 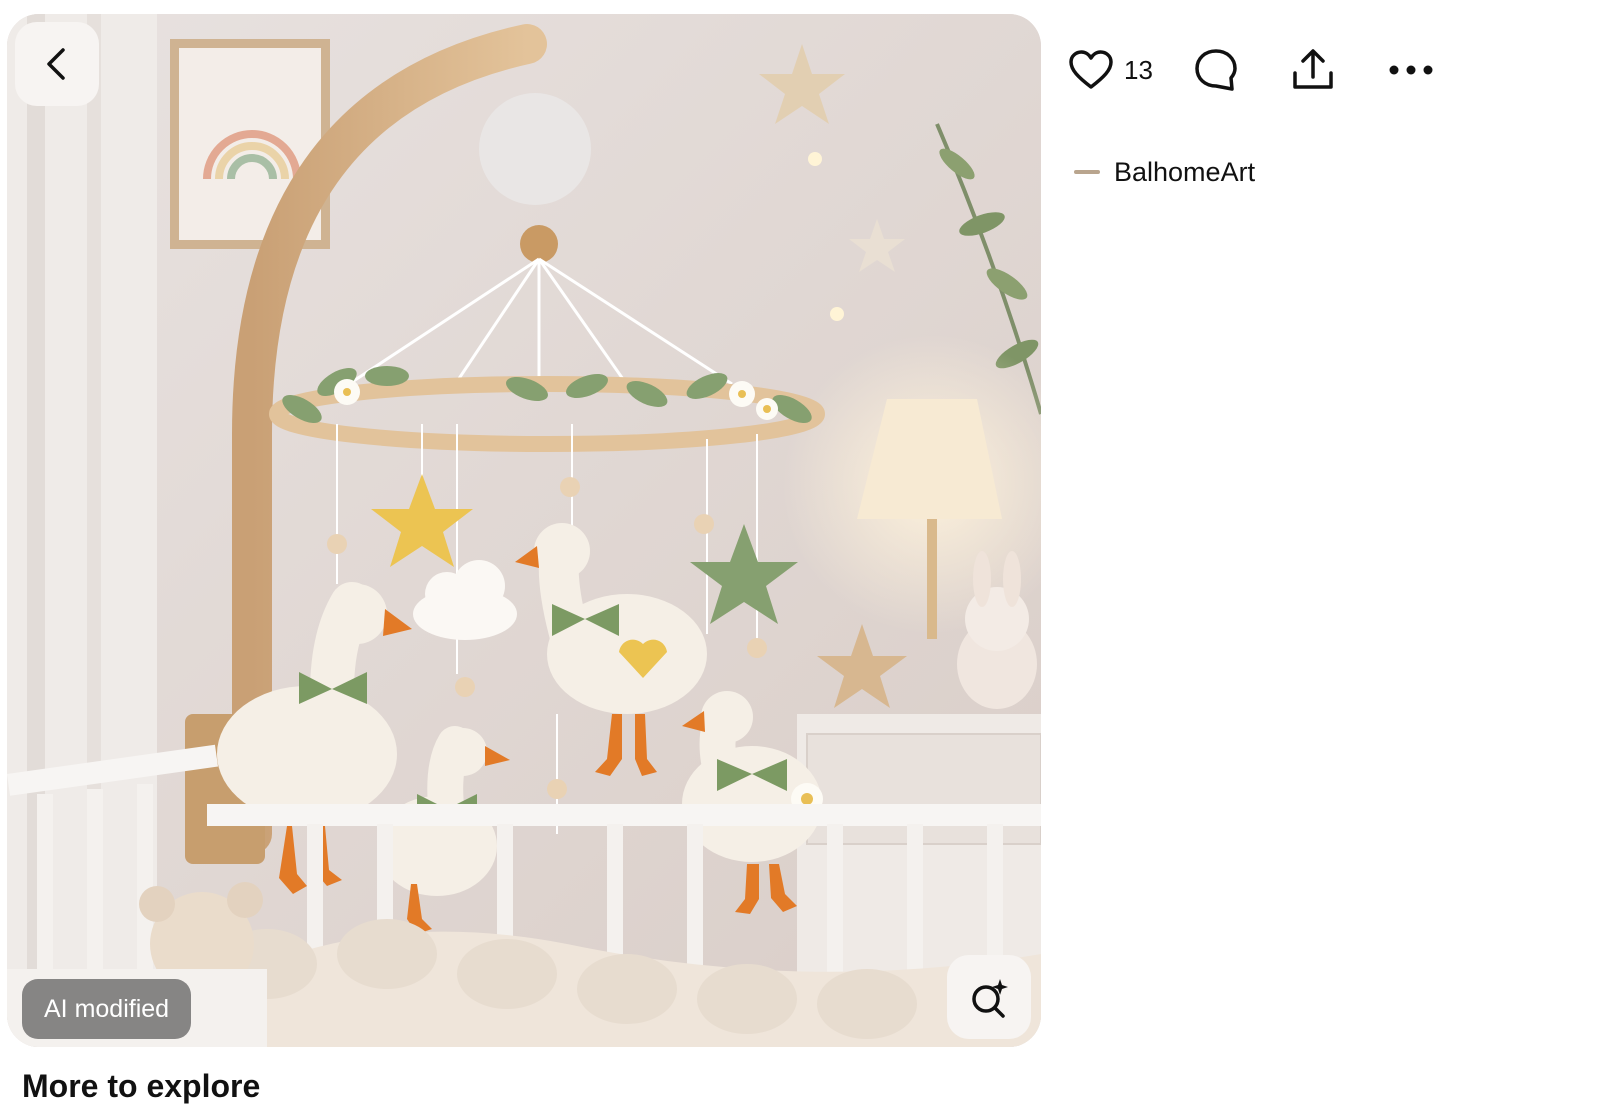 I want to click on creator-avatar, so click(x=1087, y=172).